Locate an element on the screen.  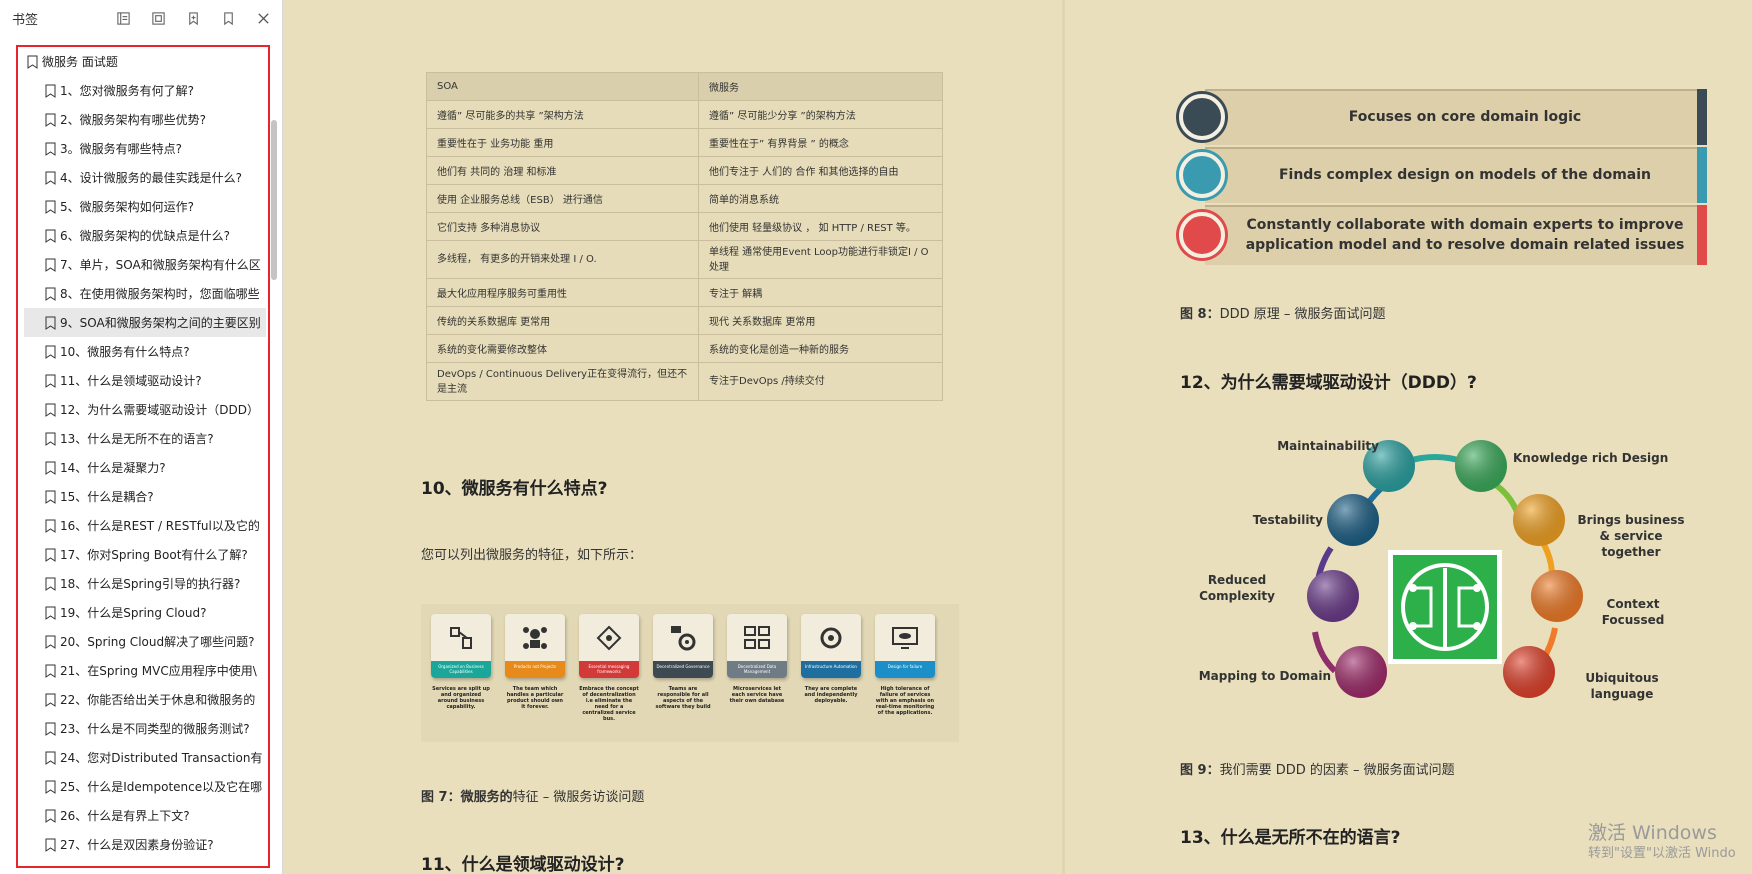
bookmark-item: 24、您对Distributed Transaction有 is located at coordinates (143, 757).